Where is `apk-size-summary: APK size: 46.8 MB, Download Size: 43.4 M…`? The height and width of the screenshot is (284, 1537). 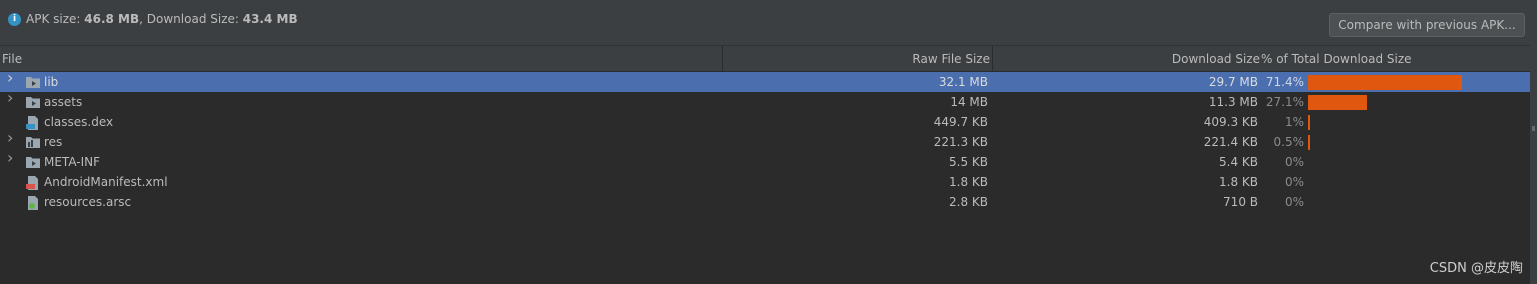 apk-size-summary: APK size: 46.8 MB, Download Size: 43.4 M… is located at coordinates (162, 19).